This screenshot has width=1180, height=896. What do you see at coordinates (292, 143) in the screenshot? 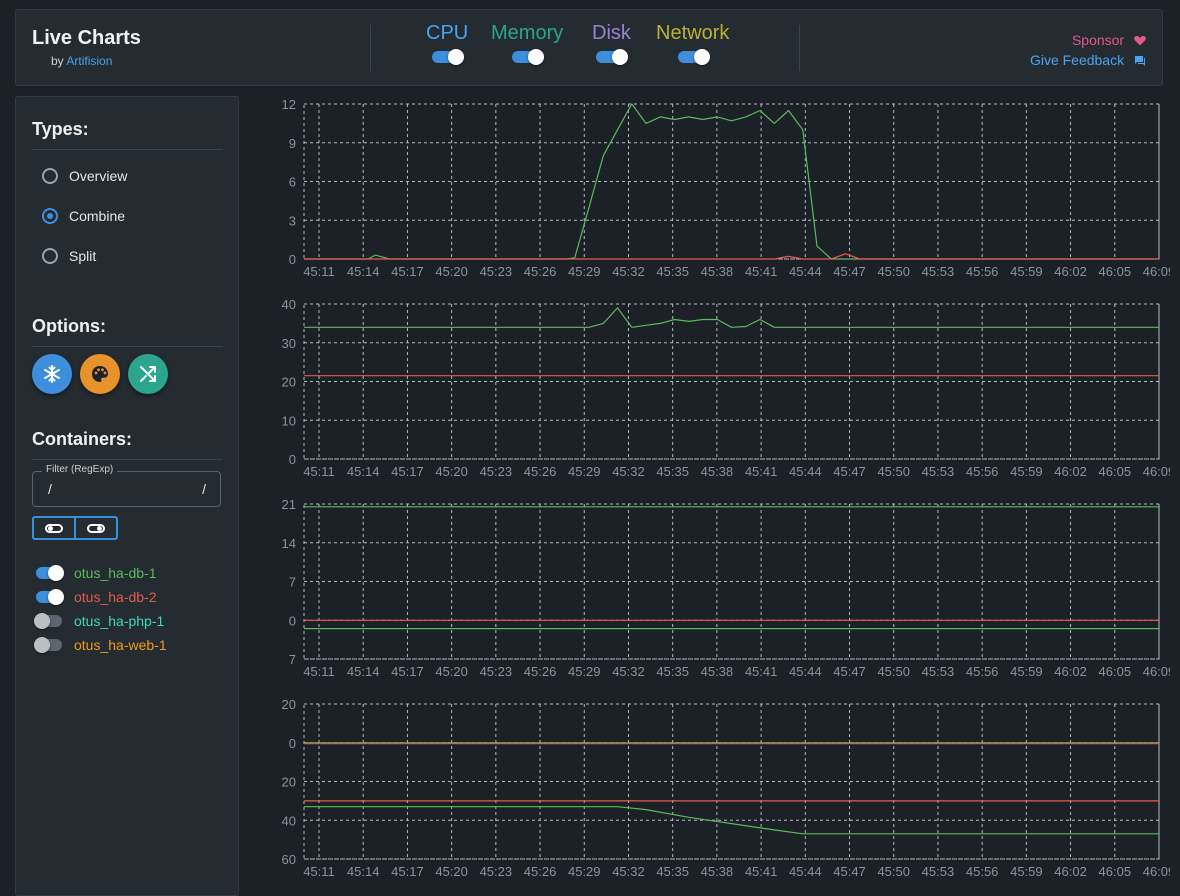
I see `y-tick-label: 9` at bounding box center [292, 143].